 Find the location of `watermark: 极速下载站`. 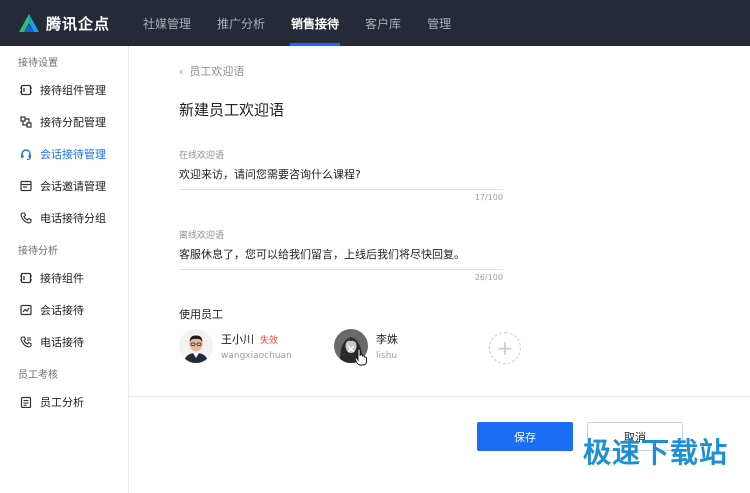

watermark: 极速下载站 is located at coordinates (655, 452).